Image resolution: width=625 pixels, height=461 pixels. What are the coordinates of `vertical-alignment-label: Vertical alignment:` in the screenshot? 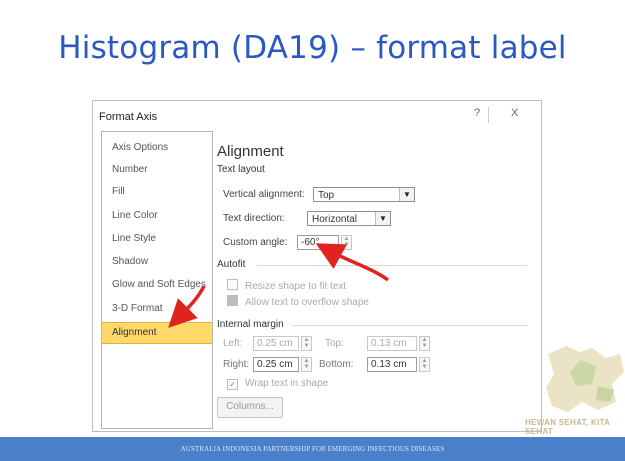 It's located at (264, 194).